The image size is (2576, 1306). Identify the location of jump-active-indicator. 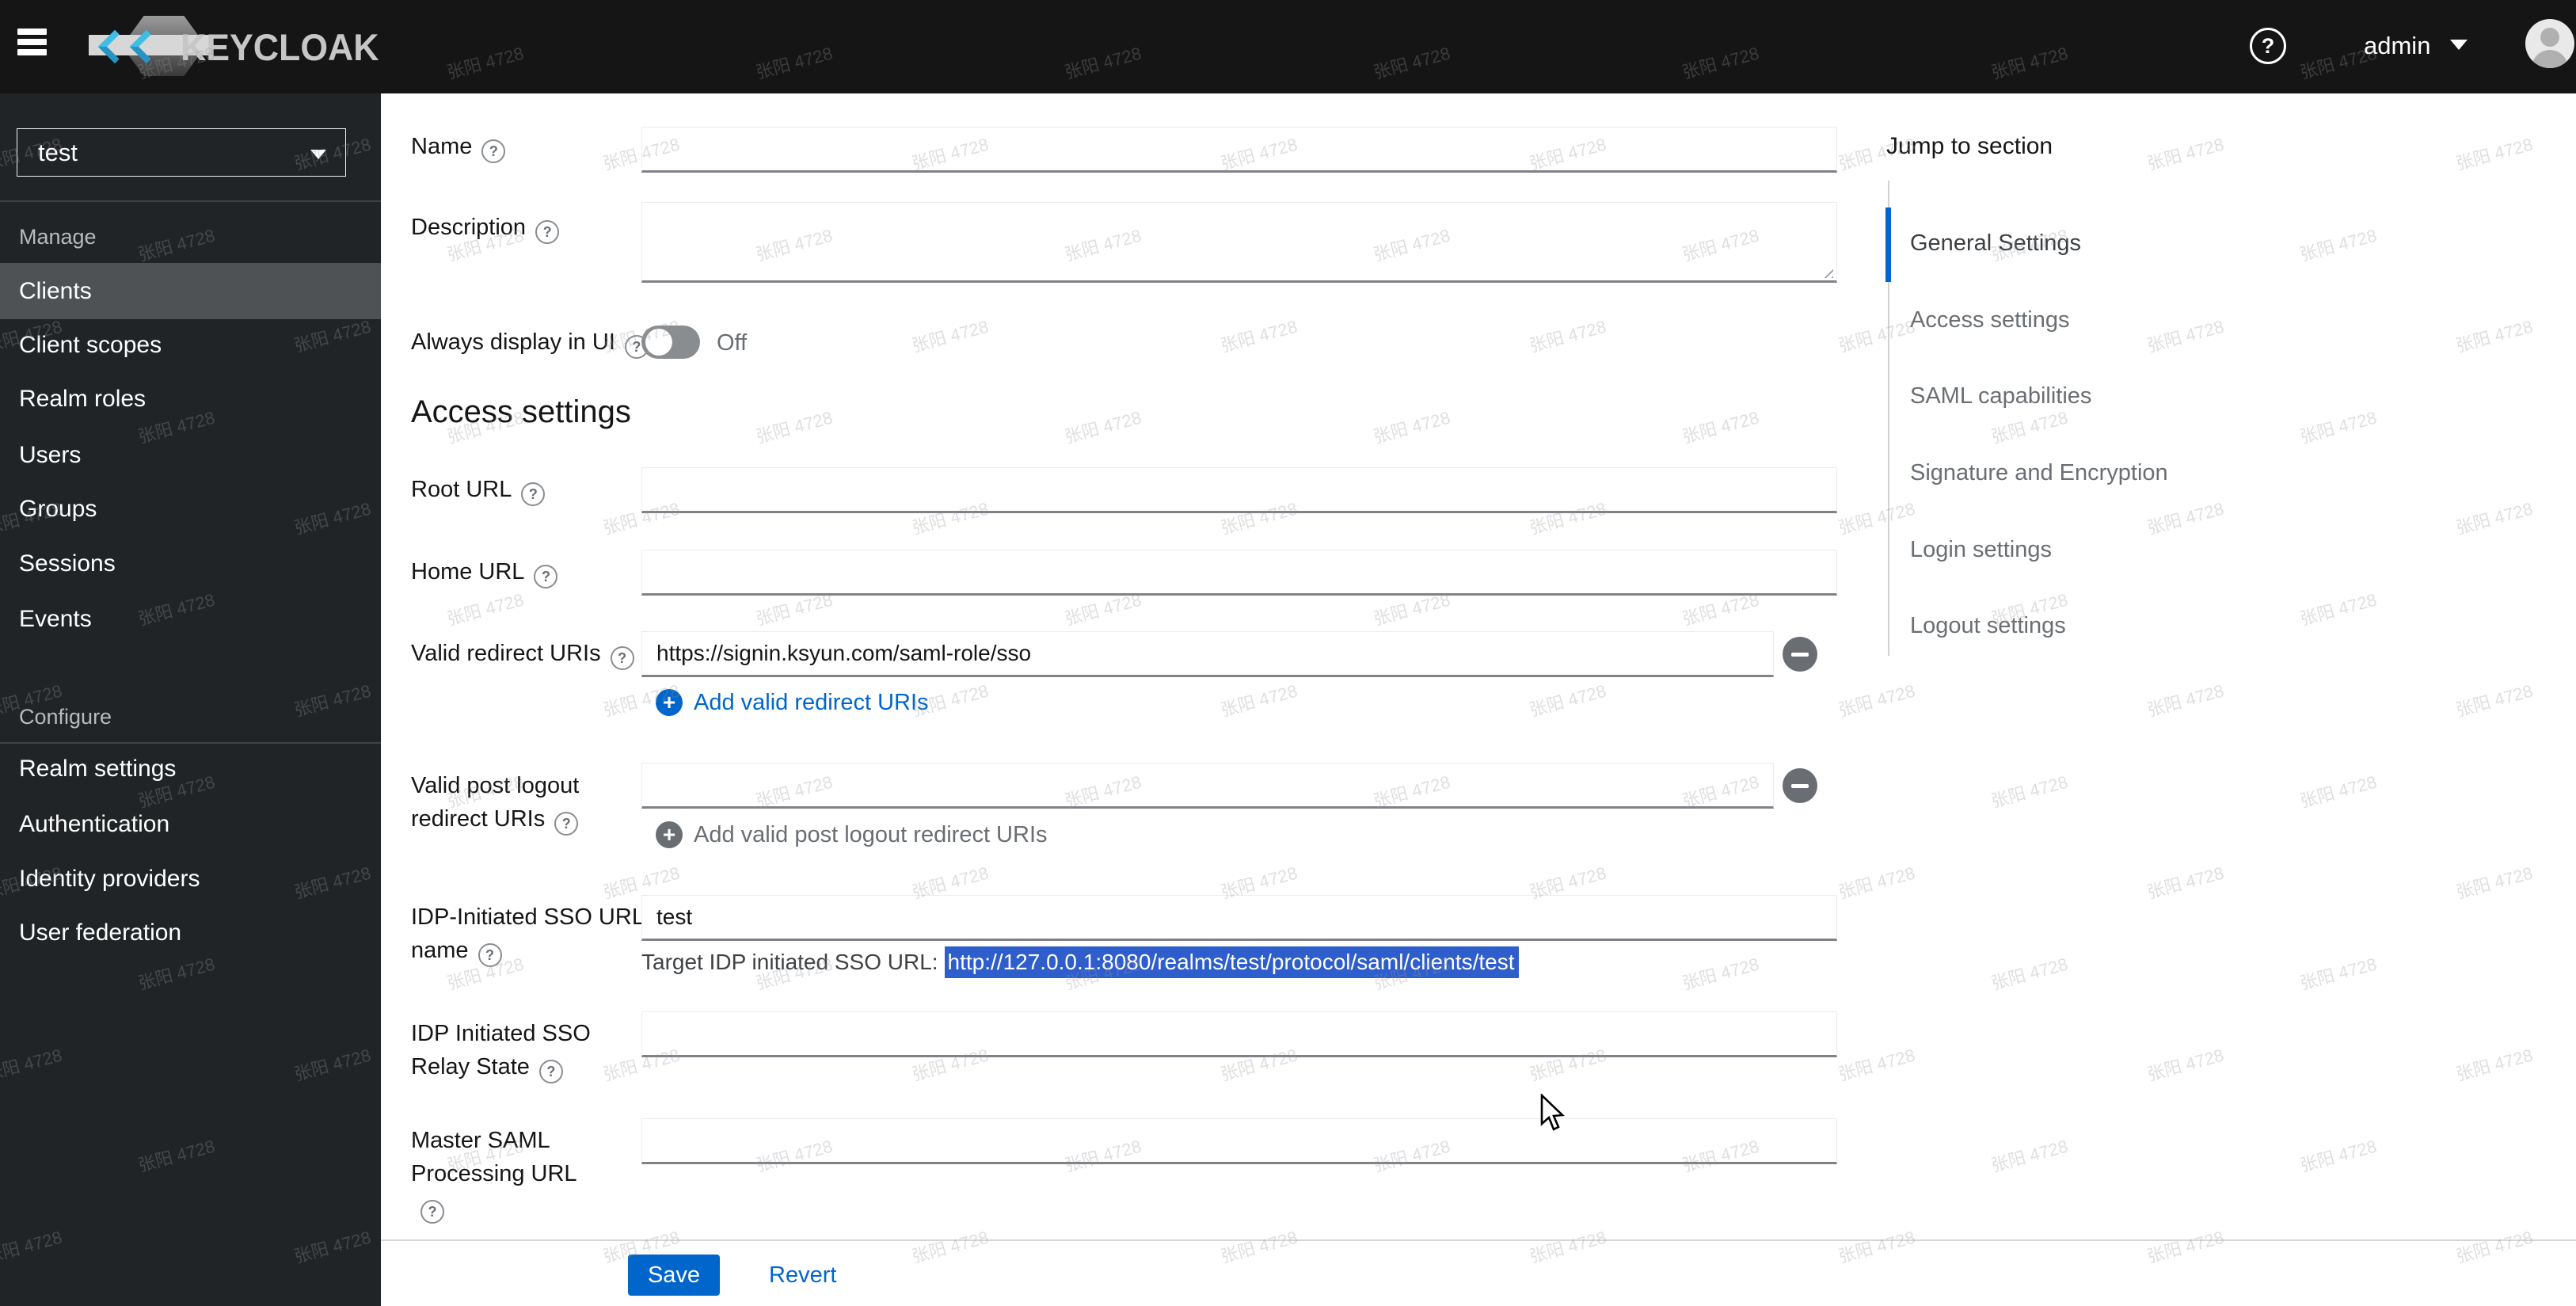
(1888, 245).